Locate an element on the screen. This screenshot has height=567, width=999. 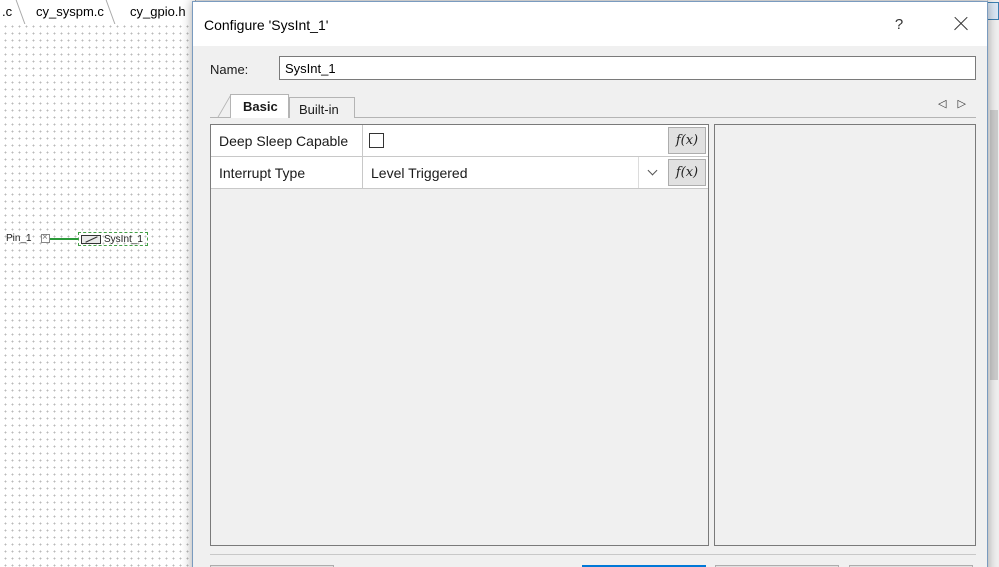
name-label: Name: is located at coordinates (229, 69).